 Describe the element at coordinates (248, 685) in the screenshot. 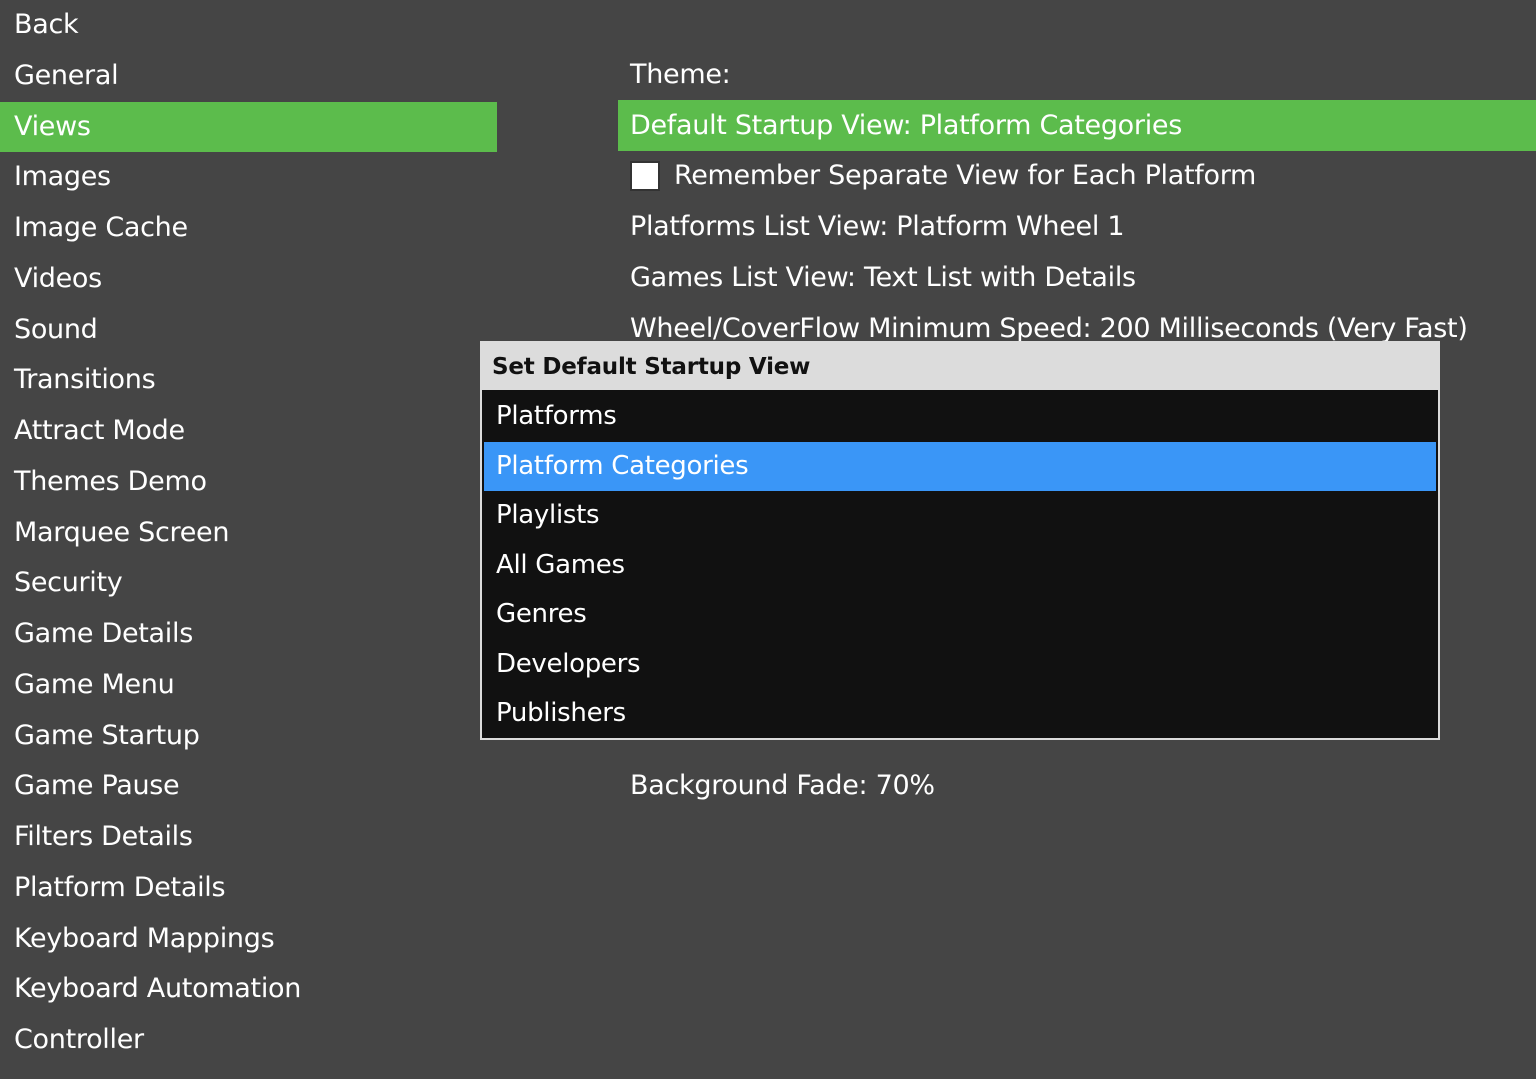

I see `nav-item-game-menu: Game Menu` at that location.